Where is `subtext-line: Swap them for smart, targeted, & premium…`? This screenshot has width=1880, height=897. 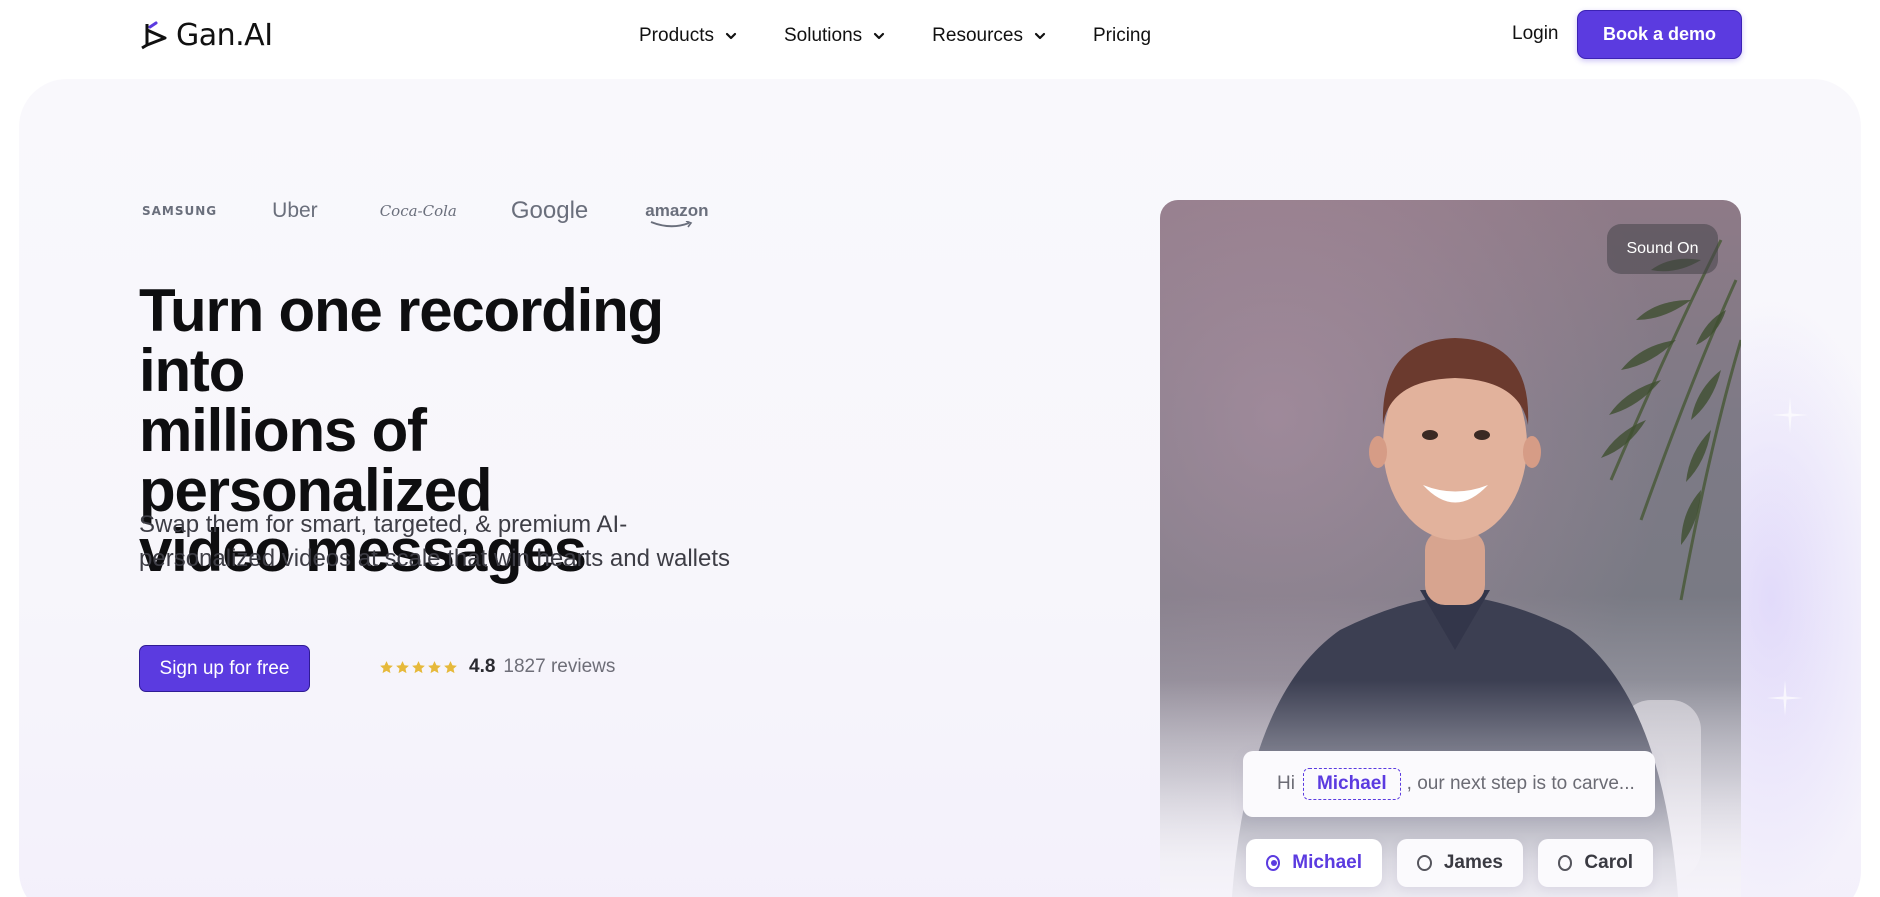 subtext-line: Swap them for smart, targeted, & premium… is located at coordinates (383, 524).